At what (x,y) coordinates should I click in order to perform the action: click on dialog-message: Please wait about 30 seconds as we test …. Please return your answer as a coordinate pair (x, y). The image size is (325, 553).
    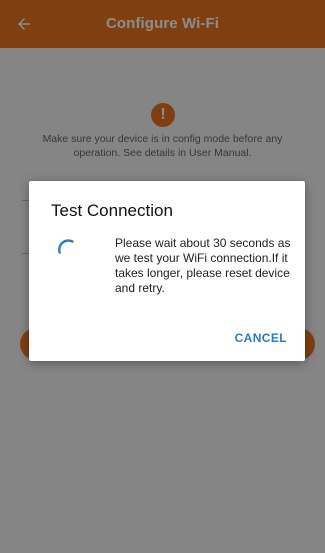
    Looking at the image, I should click on (203, 265).